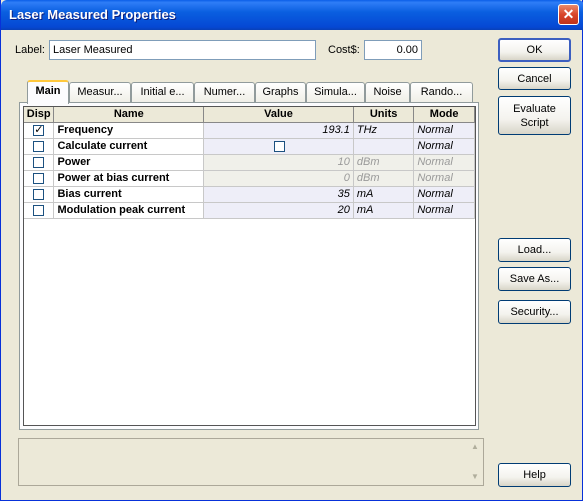 Image resolution: width=583 pixels, height=501 pixels. I want to click on table-row: Bias current 35 mA Normal, so click(249, 194).